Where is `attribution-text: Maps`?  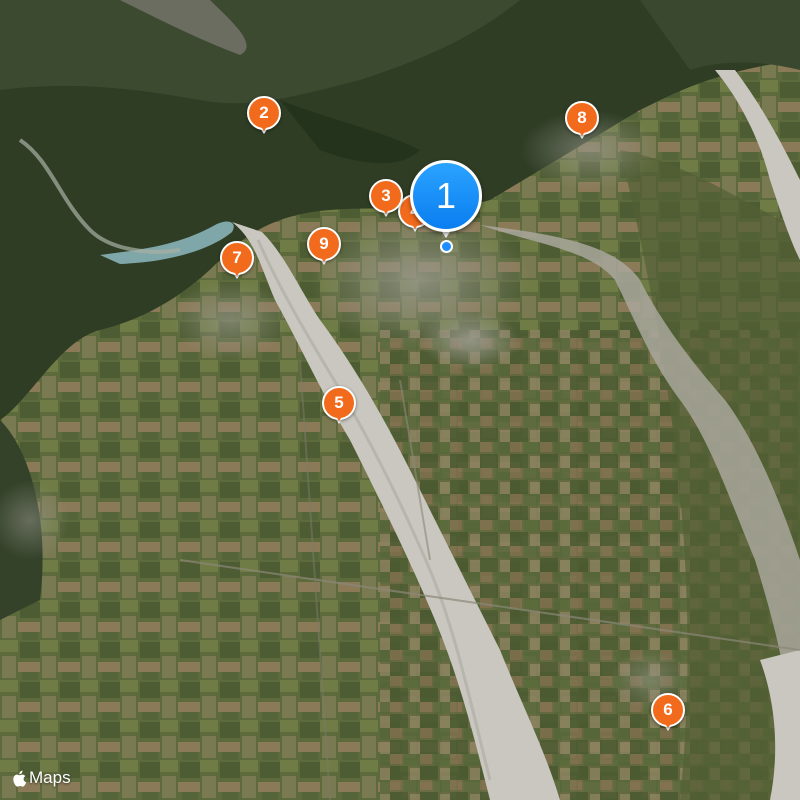 attribution-text: Maps is located at coordinates (50, 777).